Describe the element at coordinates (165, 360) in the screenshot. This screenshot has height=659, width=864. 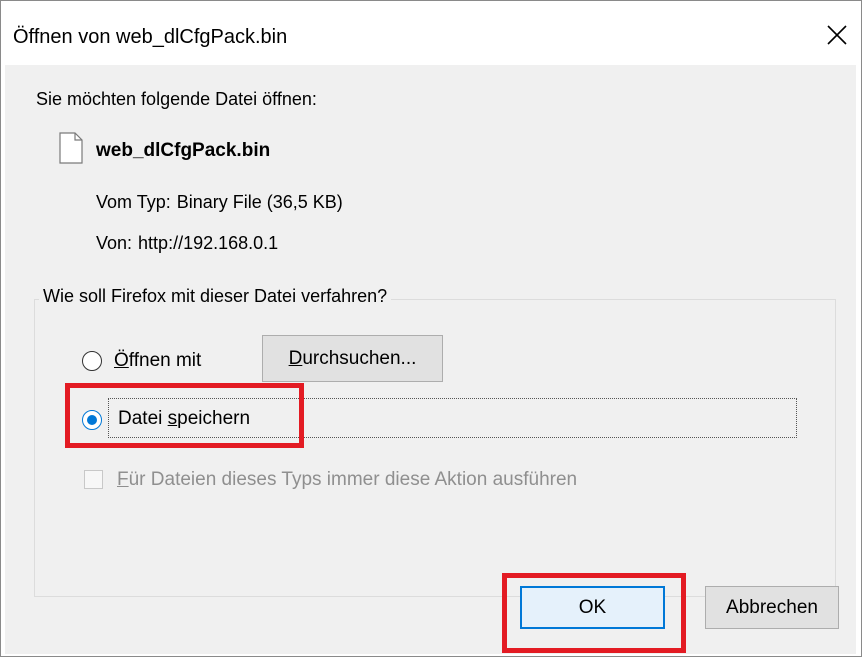
I see `open-with-label-text: ffnen mit` at that location.